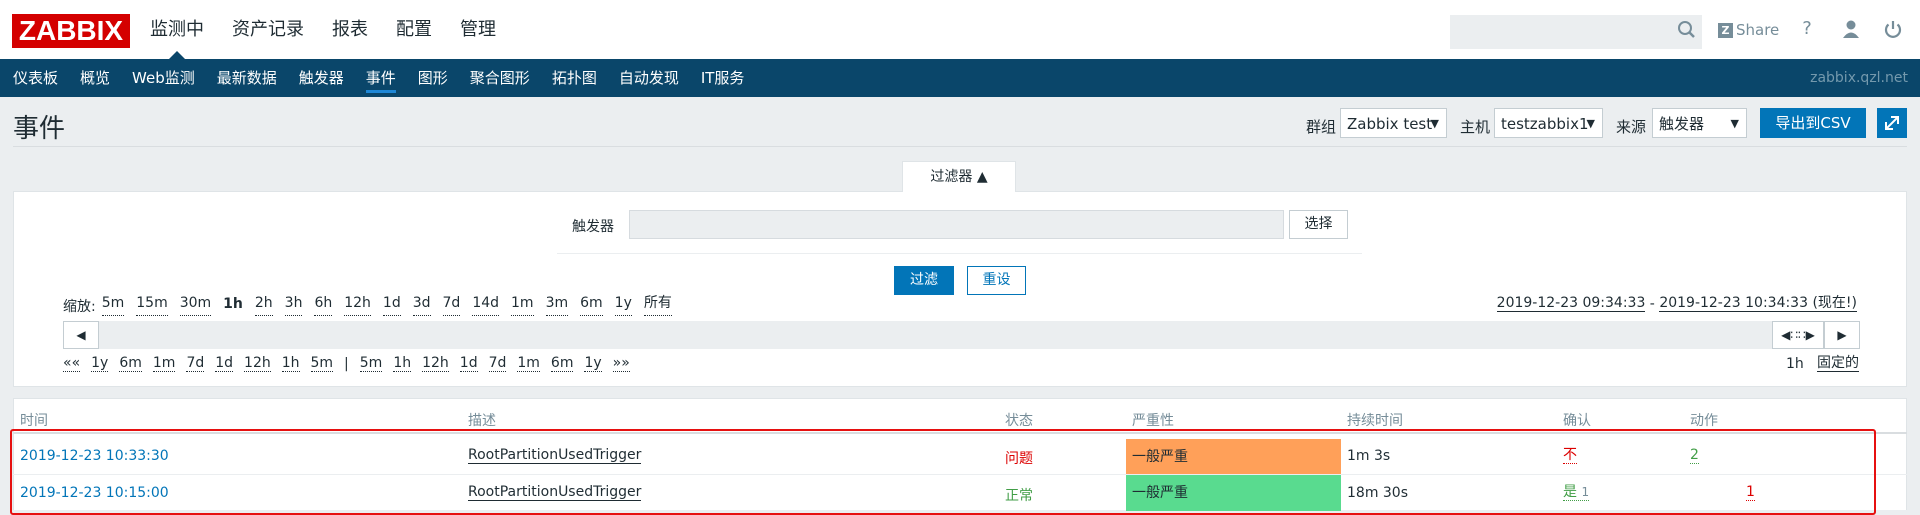 The height and width of the screenshot is (515, 1920). Describe the element at coordinates (81, 335) in the screenshot. I see `scroll-left-button: ◀` at that location.